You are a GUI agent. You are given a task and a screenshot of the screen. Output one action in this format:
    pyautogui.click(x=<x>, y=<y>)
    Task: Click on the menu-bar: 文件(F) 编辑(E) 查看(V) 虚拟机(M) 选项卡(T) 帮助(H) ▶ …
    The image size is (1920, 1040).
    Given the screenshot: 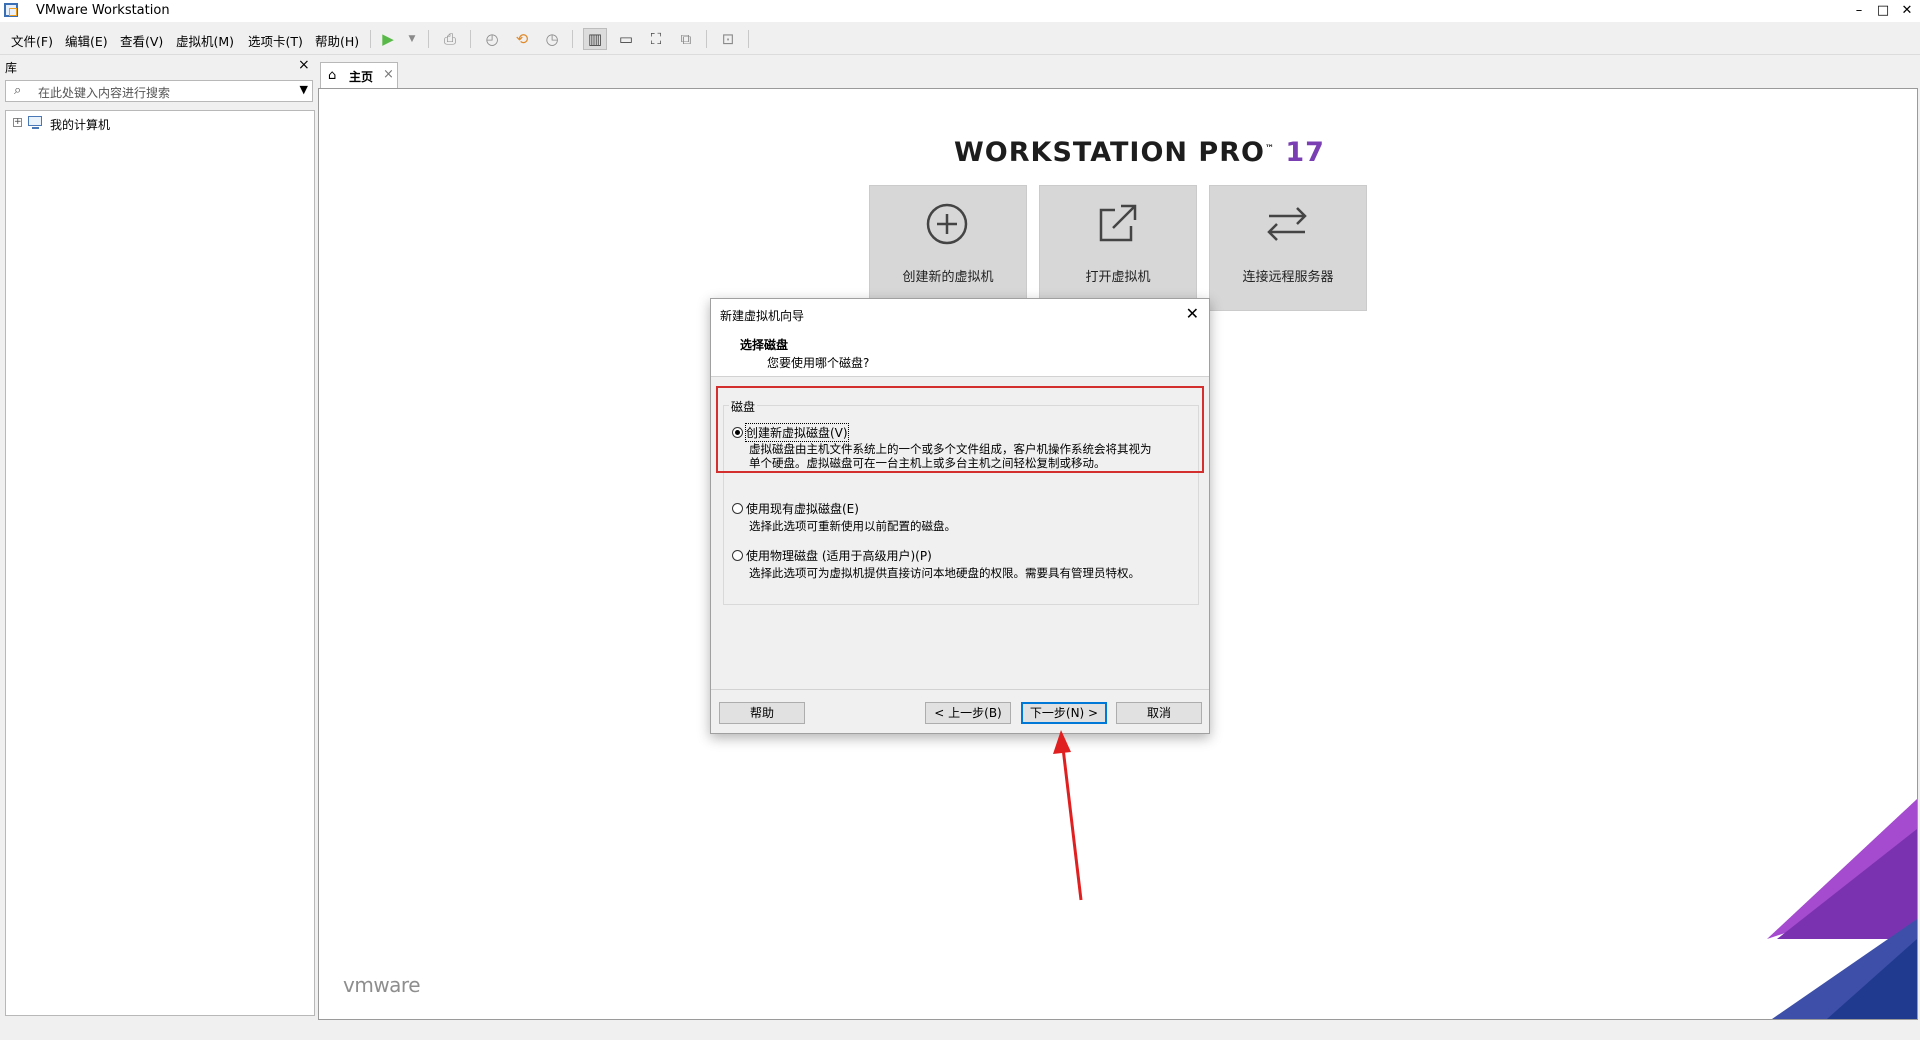 What is the action you would take?
    pyautogui.click(x=960, y=39)
    